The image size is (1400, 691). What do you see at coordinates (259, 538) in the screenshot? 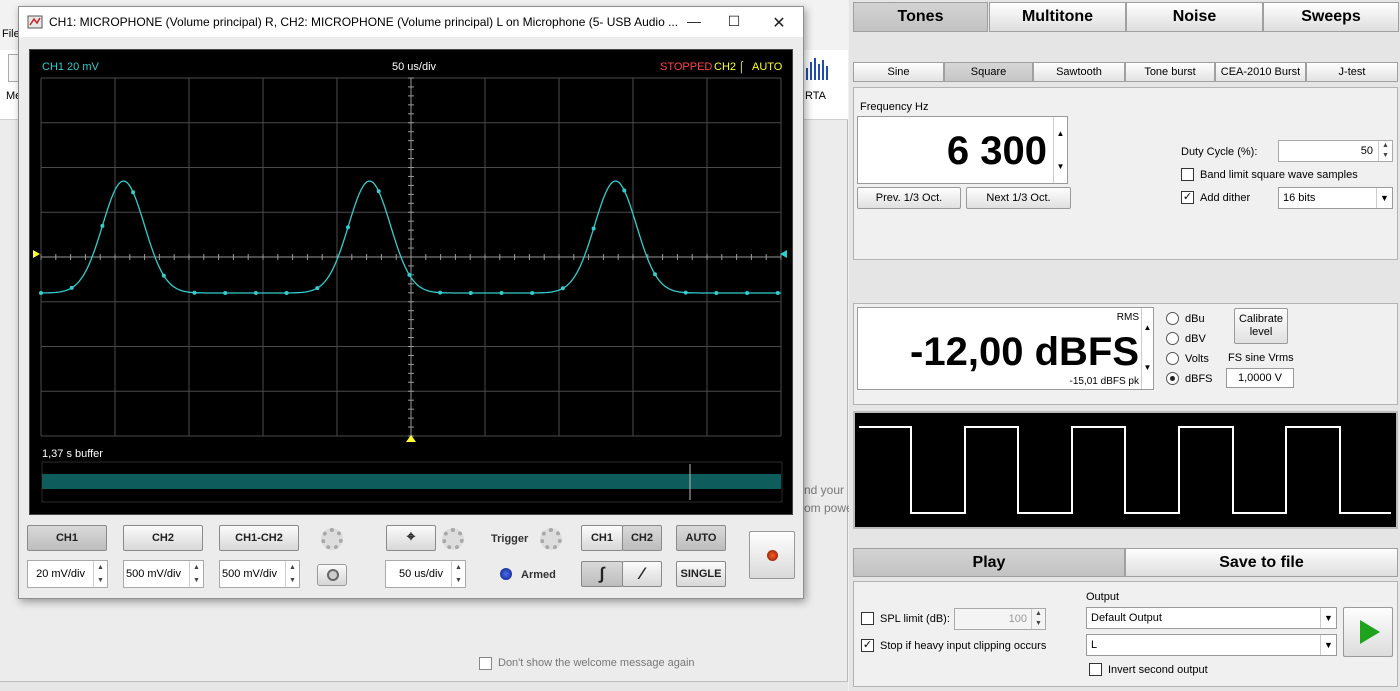
I see `ch1-ch2-button: CH1-CH2` at bounding box center [259, 538].